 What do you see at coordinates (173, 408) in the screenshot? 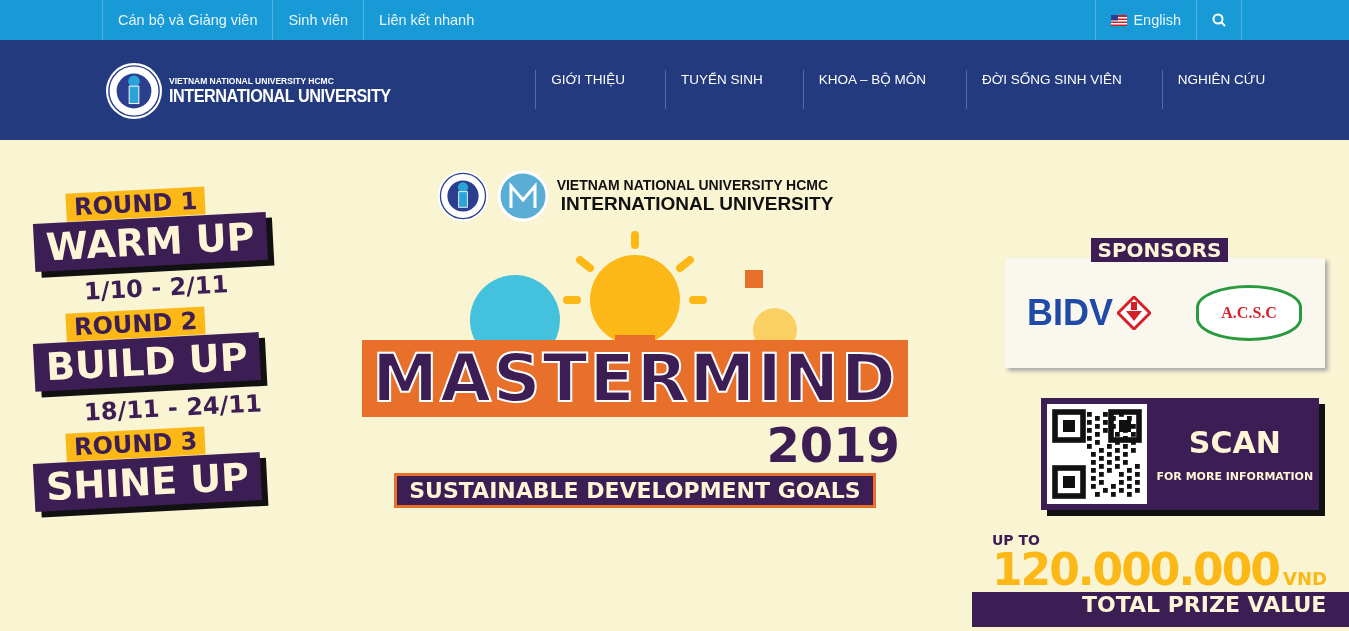
I see `round-dates: 18/11 - 24/11` at bounding box center [173, 408].